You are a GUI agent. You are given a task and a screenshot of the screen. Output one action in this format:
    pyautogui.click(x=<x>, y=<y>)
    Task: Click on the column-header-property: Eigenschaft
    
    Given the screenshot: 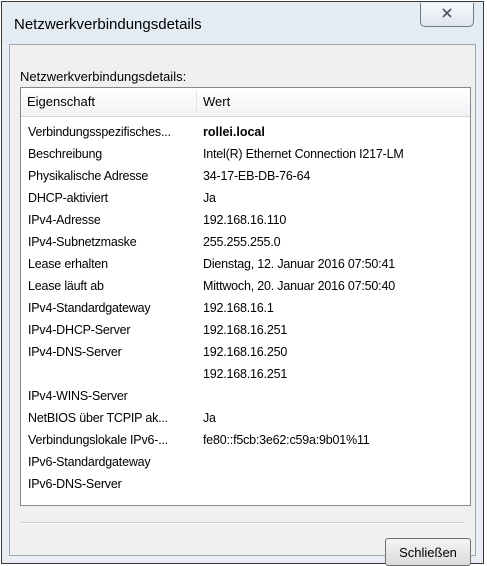 What is the action you would take?
    pyautogui.click(x=108, y=102)
    